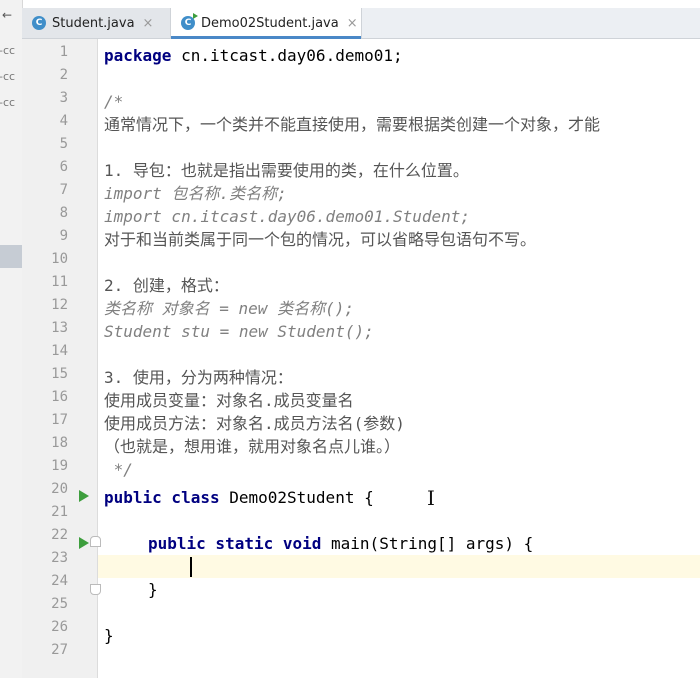 Image resolution: width=700 pixels, height=678 pixels. What do you see at coordinates (59, 443) in the screenshot?
I see `line-number: 18` at bounding box center [59, 443].